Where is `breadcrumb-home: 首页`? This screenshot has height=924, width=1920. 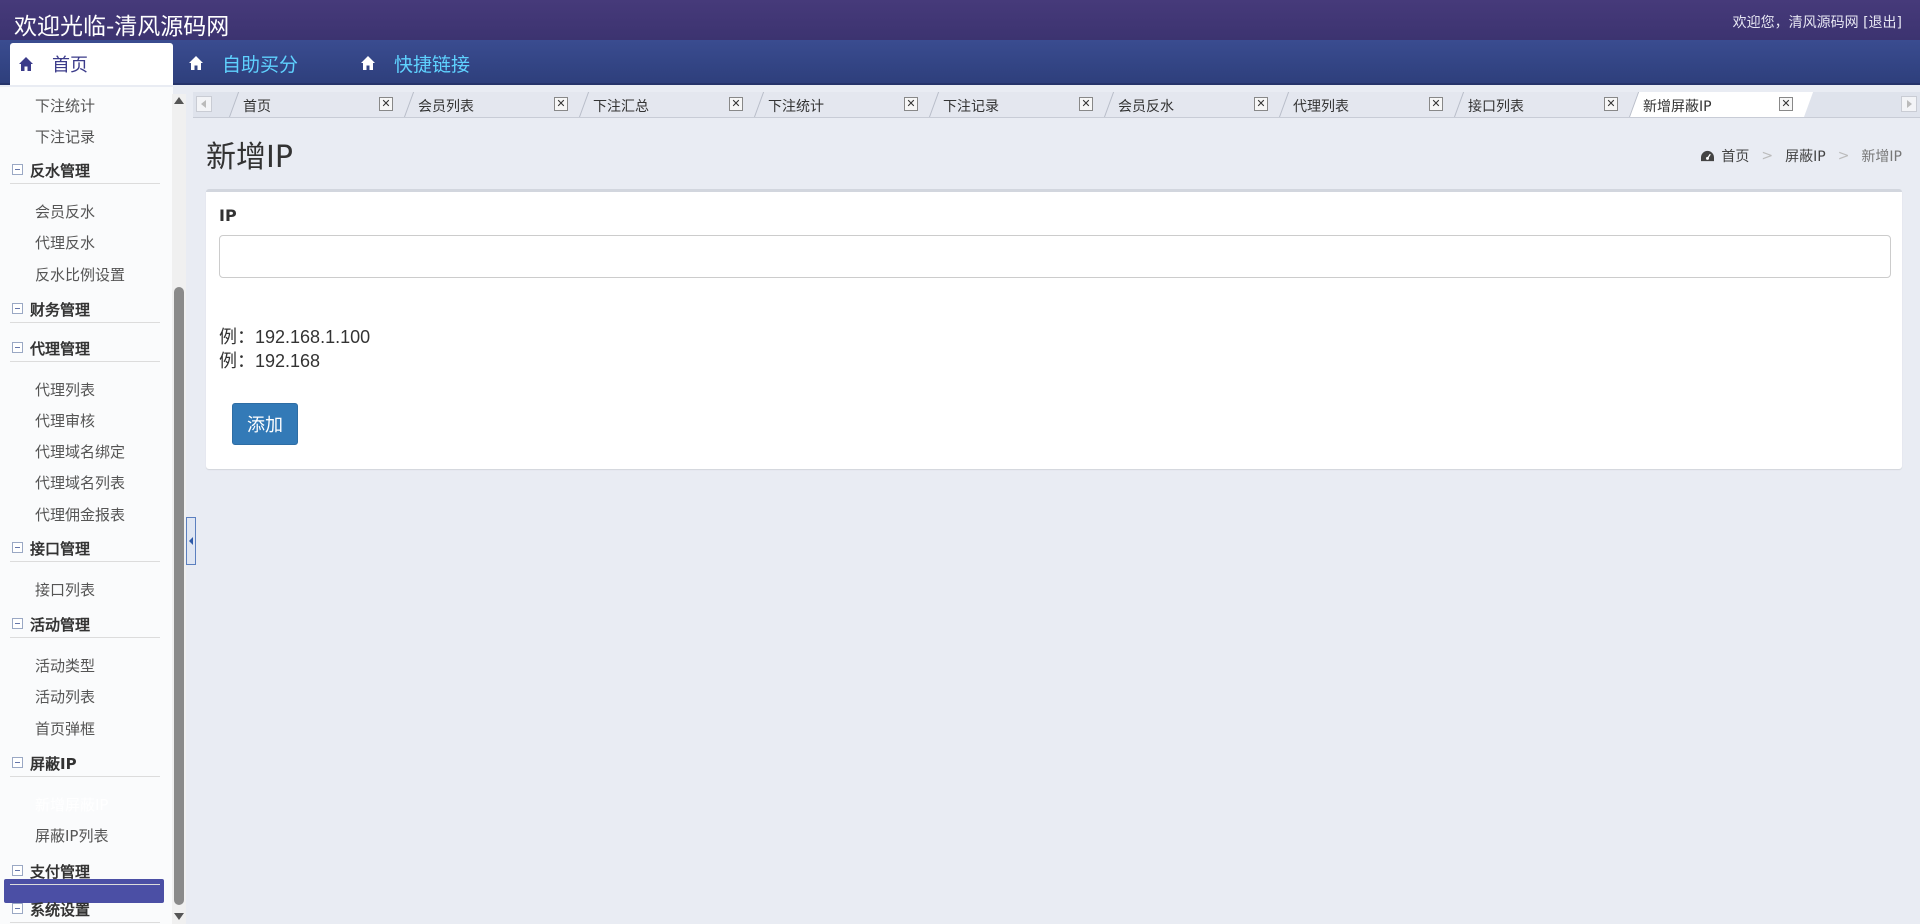 breadcrumb-home: 首页 is located at coordinates (1735, 156).